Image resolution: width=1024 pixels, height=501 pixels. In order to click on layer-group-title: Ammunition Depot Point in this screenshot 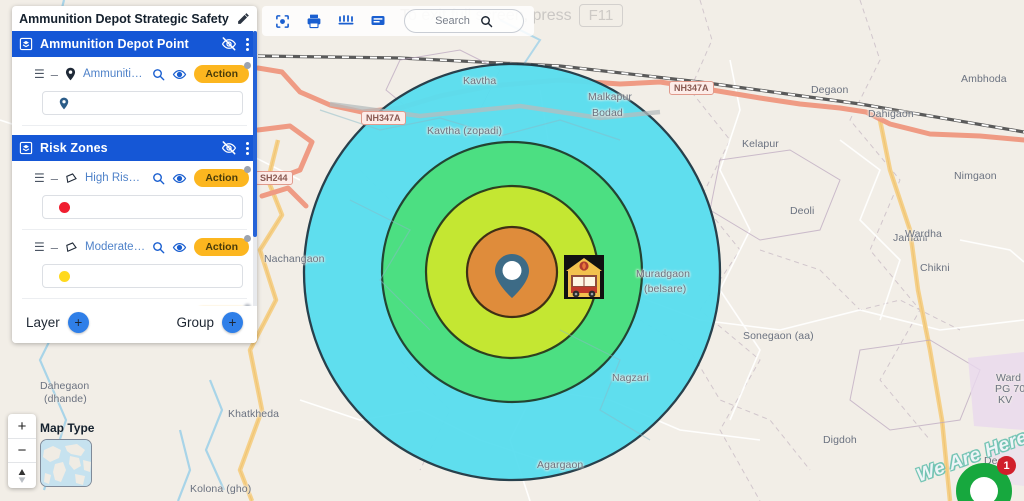, I will do `click(114, 44)`.